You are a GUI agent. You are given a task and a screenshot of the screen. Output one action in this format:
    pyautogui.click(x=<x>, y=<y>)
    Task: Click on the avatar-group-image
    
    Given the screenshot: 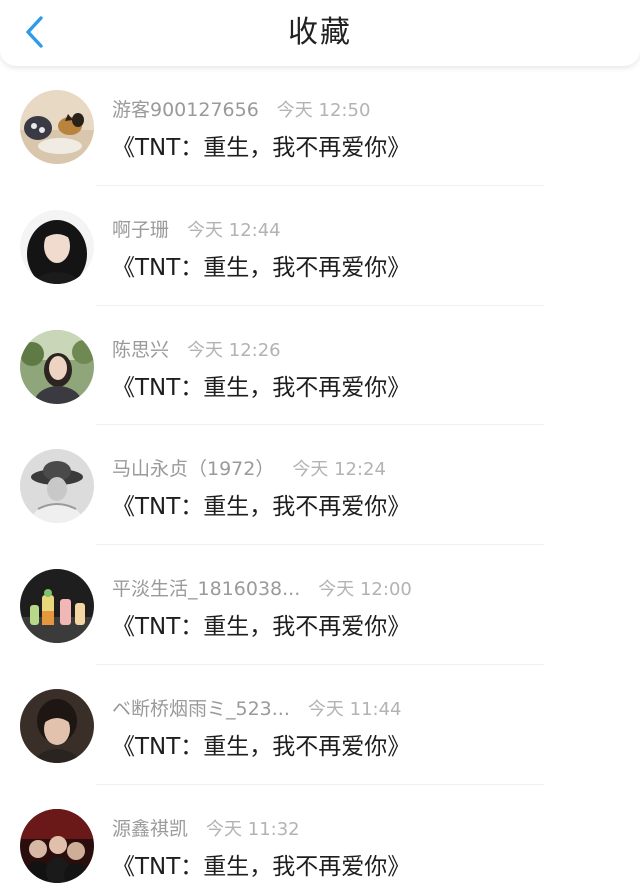 What is the action you would take?
    pyautogui.click(x=57, y=845)
    